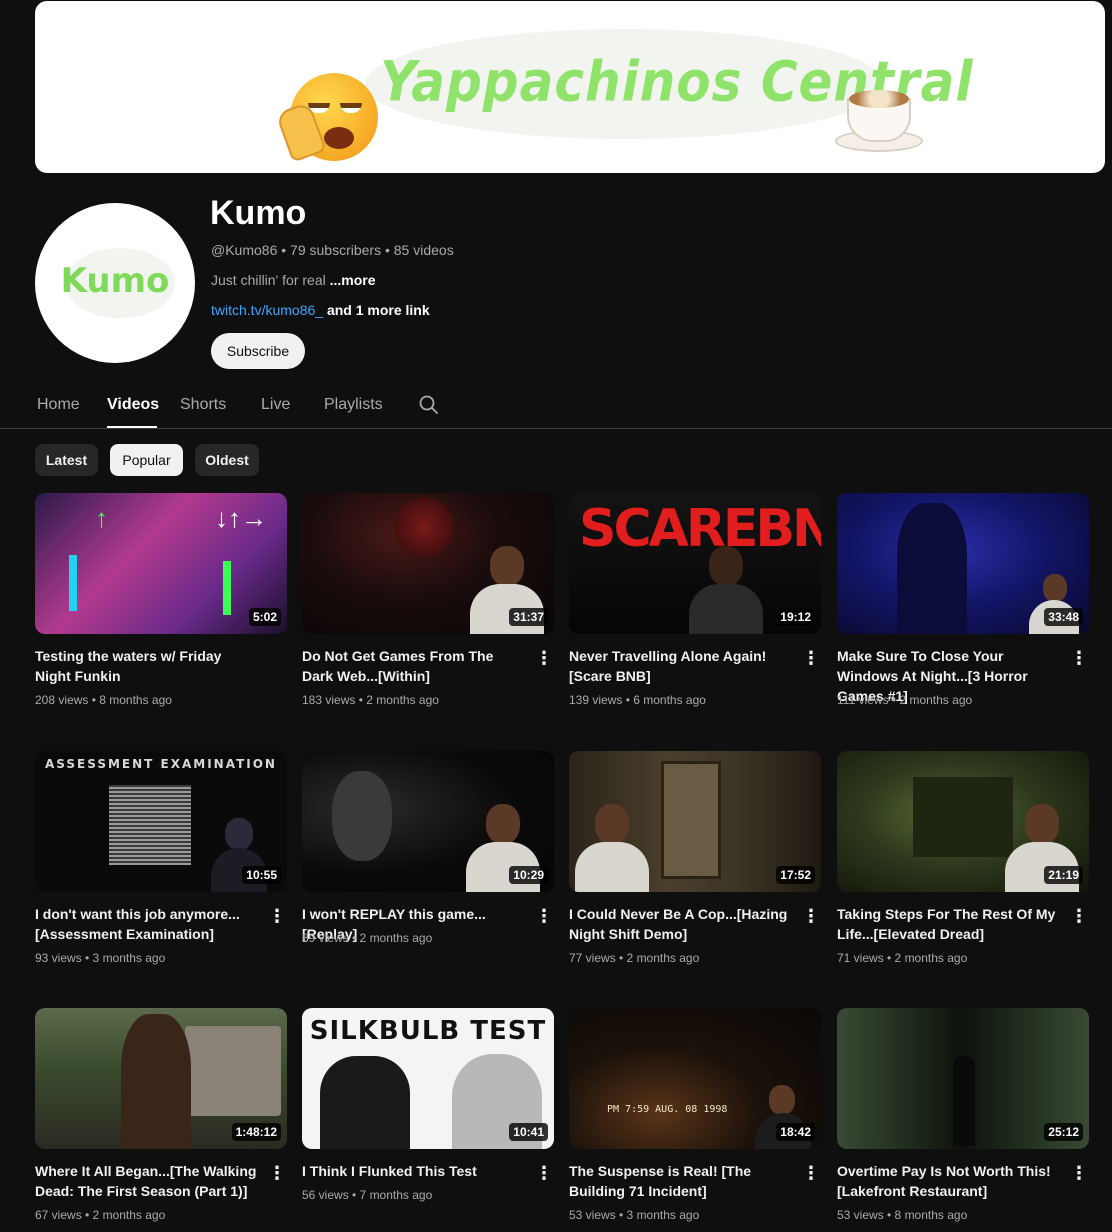  What do you see at coordinates (879, 99) in the screenshot?
I see `latte-foam` at bounding box center [879, 99].